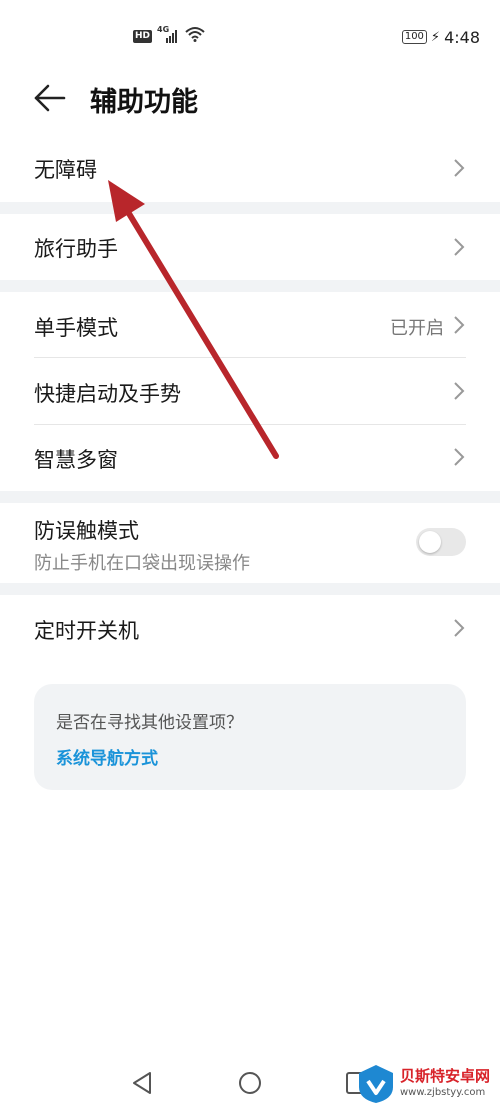  I want to click on settings-item-label: 无障碍, so click(65, 170).